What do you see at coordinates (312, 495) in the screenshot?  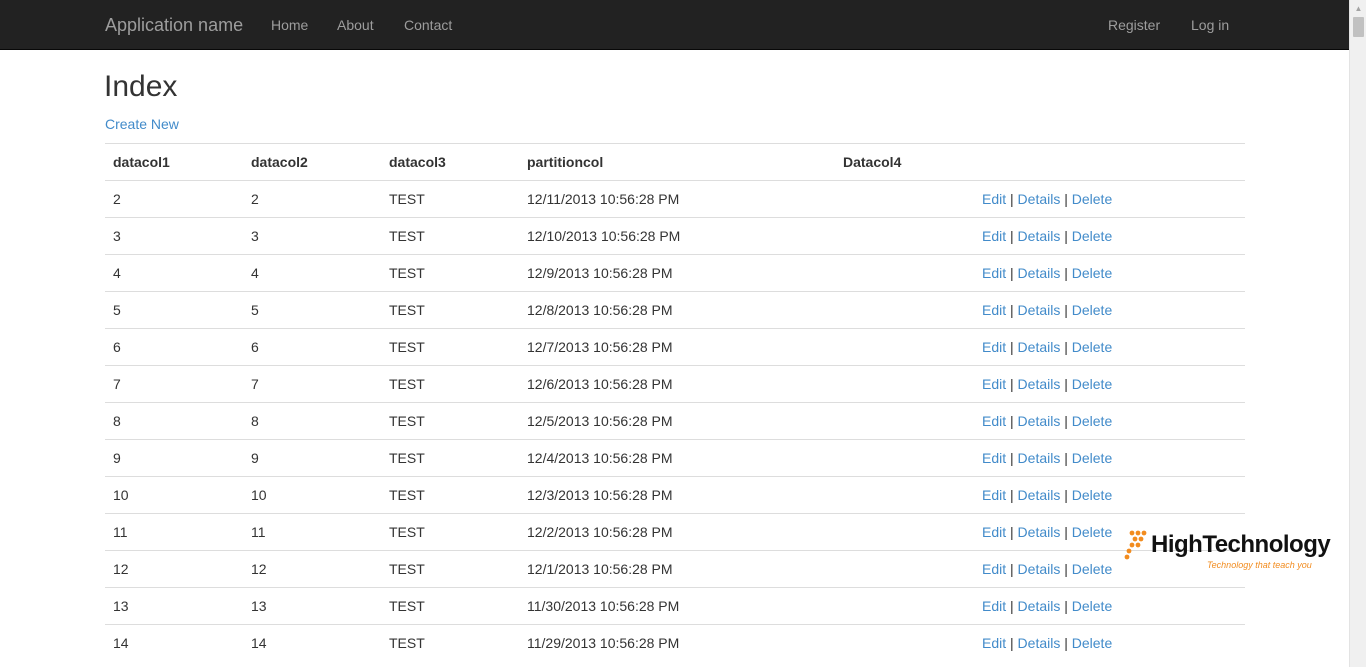 I see `cell-datacol2: 10` at bounding box center [312, 495].